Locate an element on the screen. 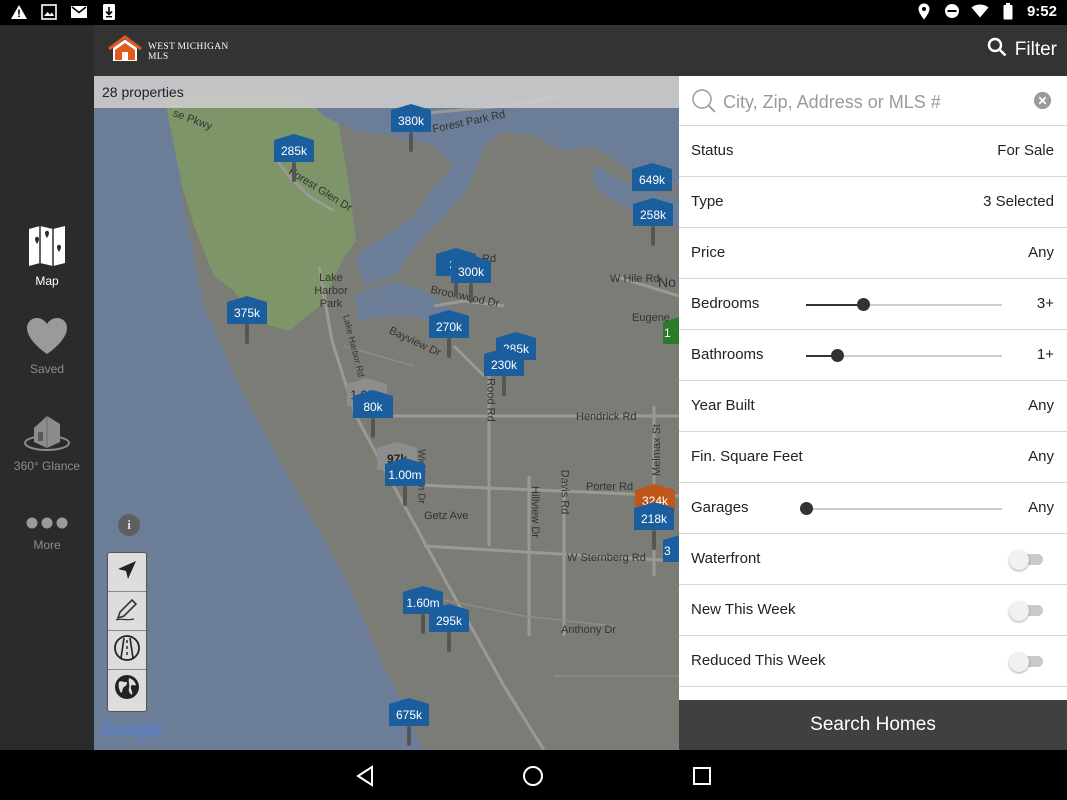 The width and height of the screenshot is (1067, 800). google-attribution: Google is located at coordinates (131, 730).